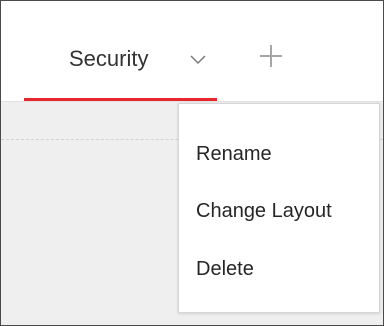  What do you see at coordinates (271, 56) in the screenshot?
I see `plus-icon` at bounding box center [271, 56].